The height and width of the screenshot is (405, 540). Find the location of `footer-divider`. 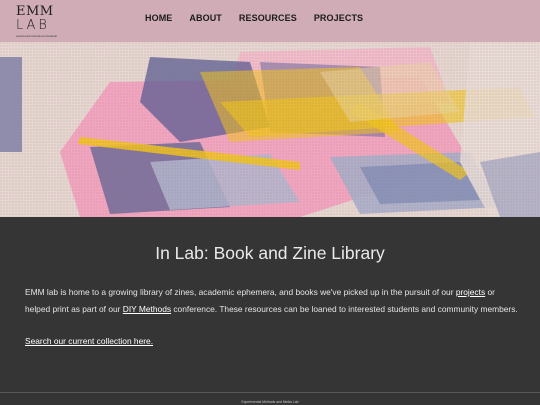

footer-divider is located at coordinates (270, 392).